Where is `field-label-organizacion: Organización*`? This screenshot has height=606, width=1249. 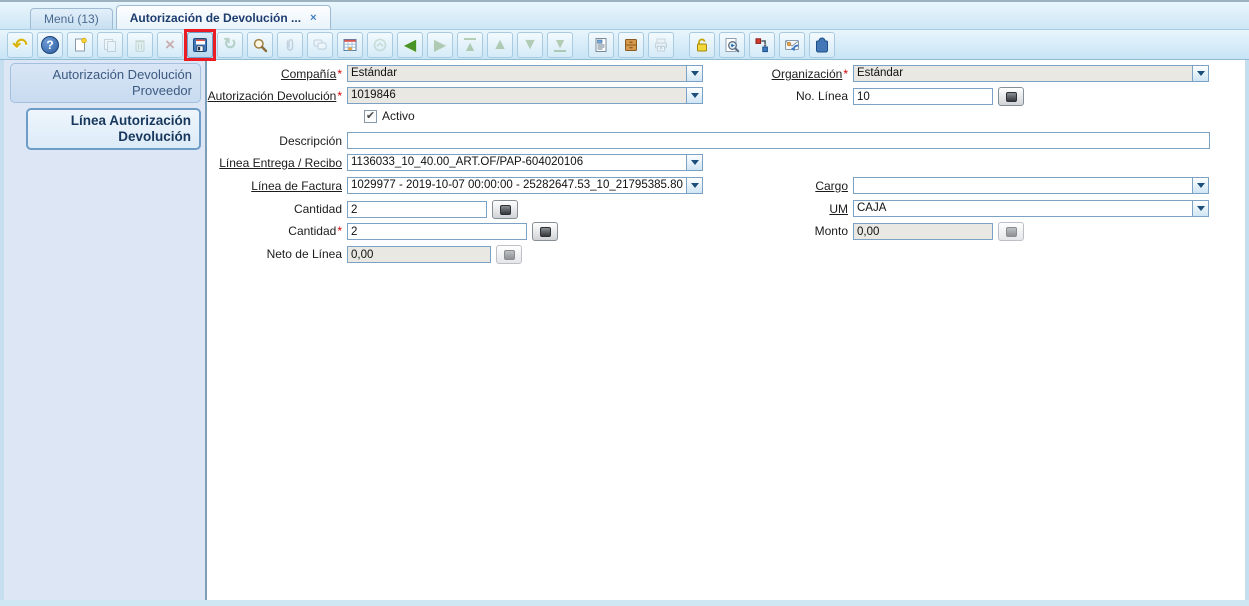
field-label-organizacion: Organización* is located at coordinates (809, 74).